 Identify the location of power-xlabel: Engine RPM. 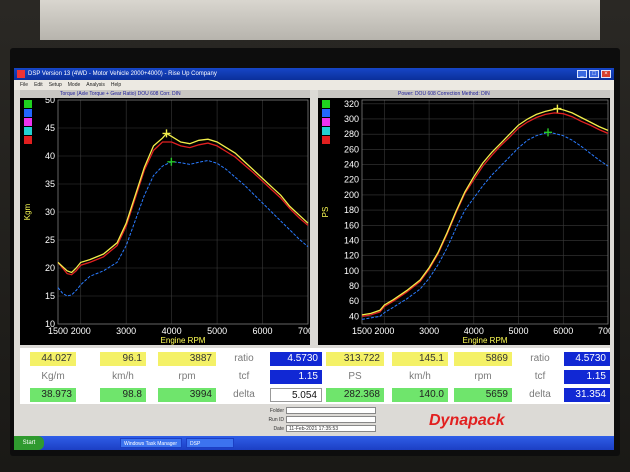
(485, 340).